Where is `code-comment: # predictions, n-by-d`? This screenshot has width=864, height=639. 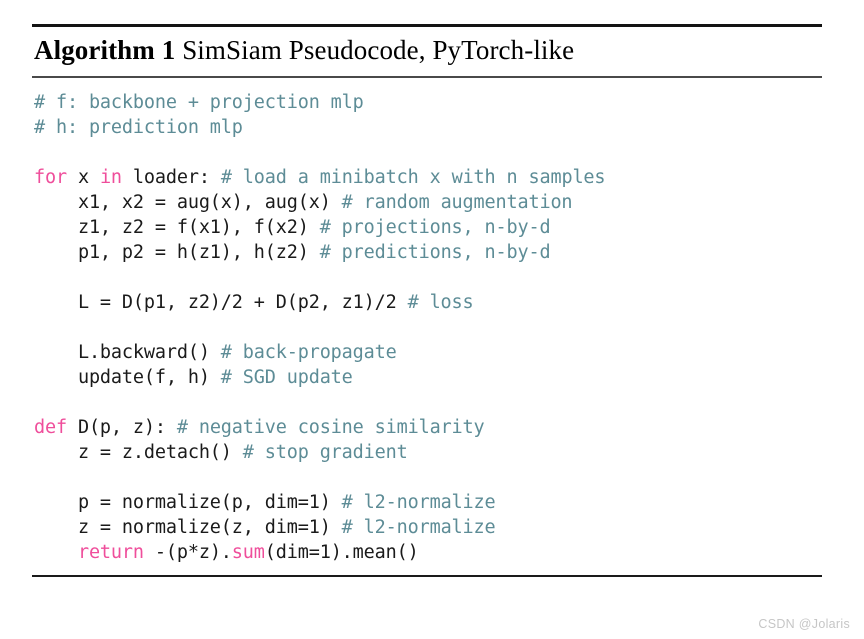
code-comment: # predictions, n-by-d is located at coordinates (435, 252).